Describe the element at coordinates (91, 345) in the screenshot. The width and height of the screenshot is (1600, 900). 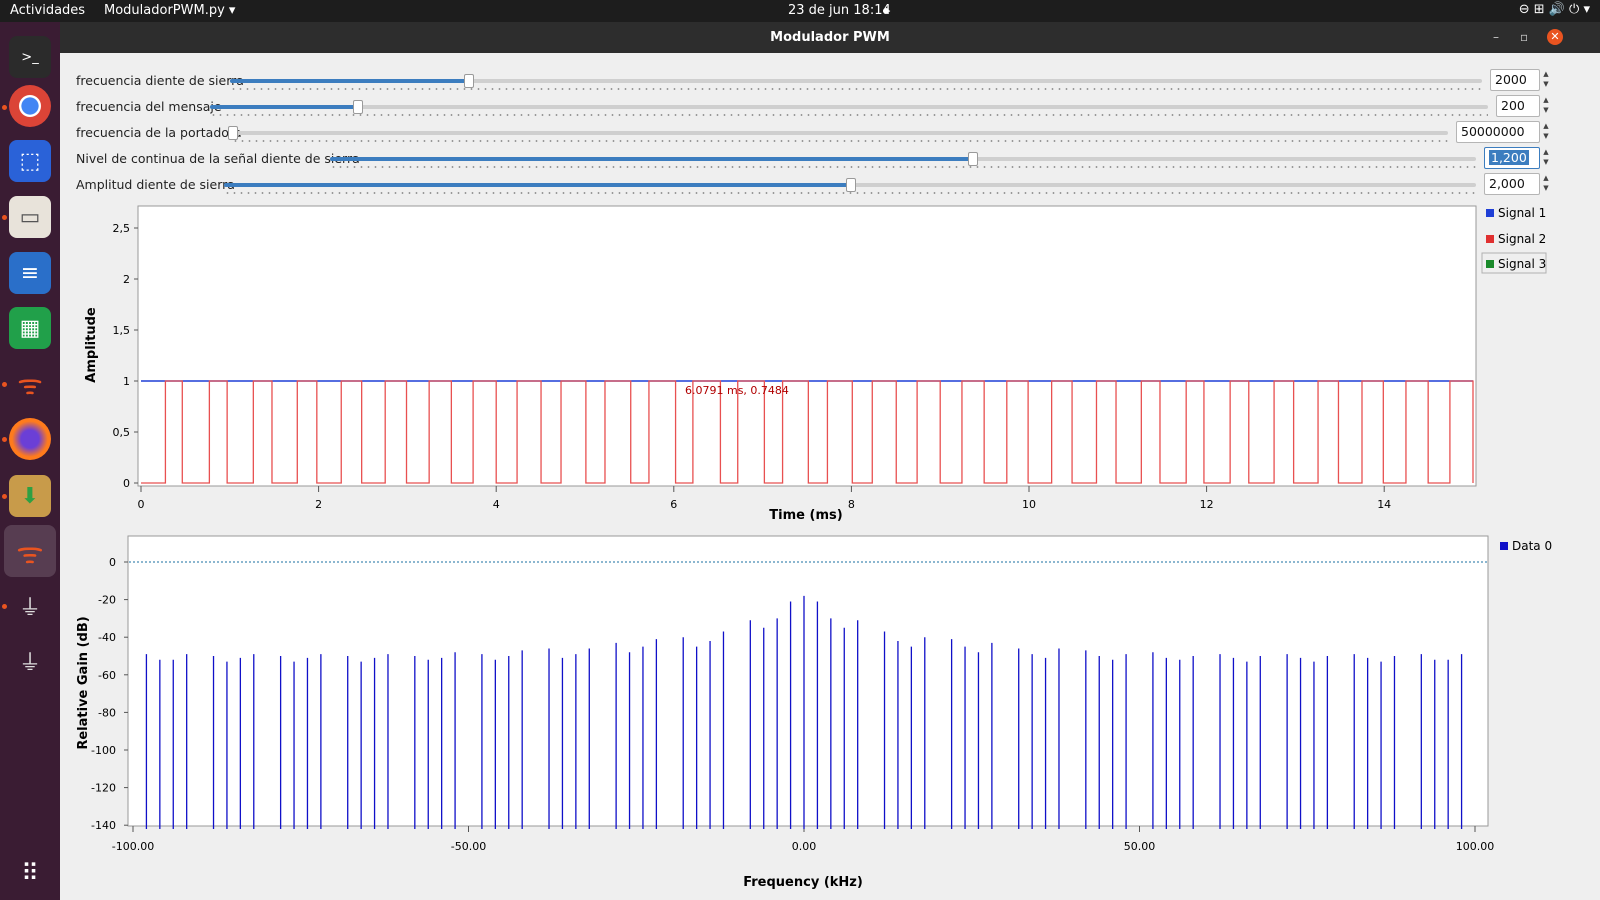
I see `time-y-label: Amplitude` at that location.